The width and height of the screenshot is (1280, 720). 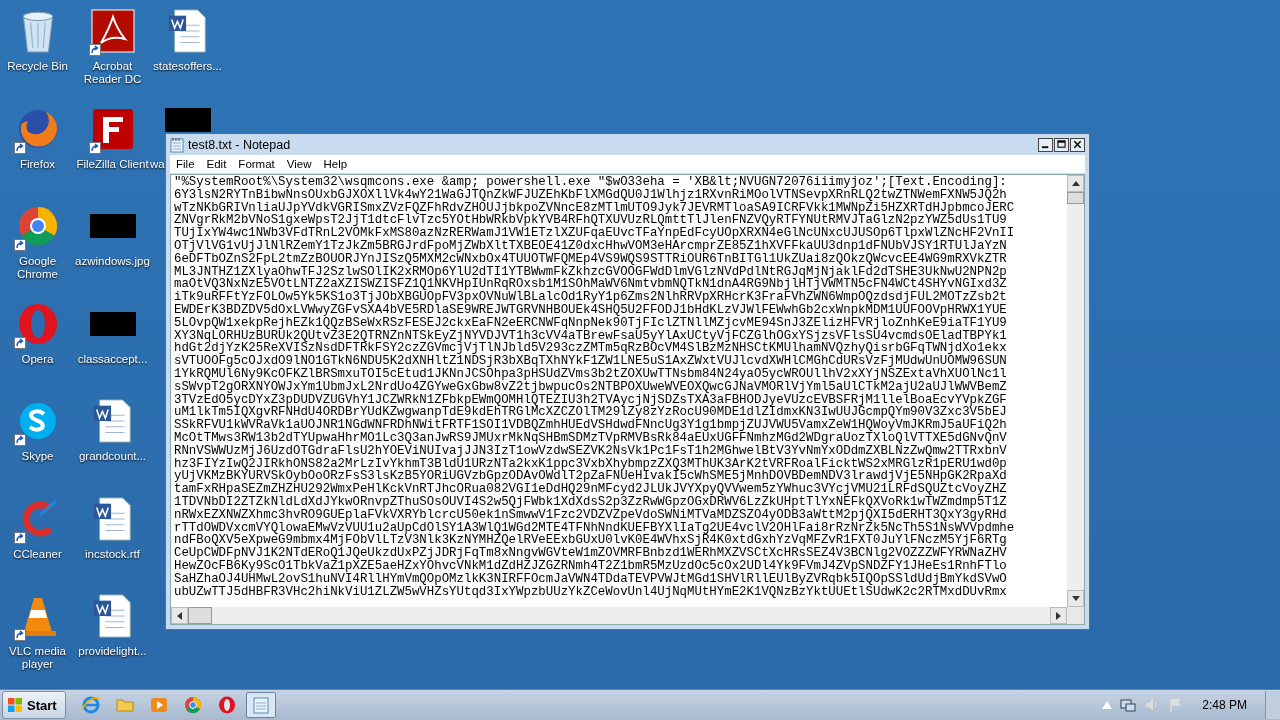 What do you see at coordinates (590, 221) in the screenshot?
I see `text-line: ZNVgrRkM2bVNoS1gxeWpsT2JjT1dtcFlvTzc5YOtHbWRkbVpkYVB4RFhQTXUVUzRLQmttTlJlenFNZVQyRTFYNUtRMVJTaGlzN2pzYWZ5dUs1TU9` at bounding box center [590, 221].